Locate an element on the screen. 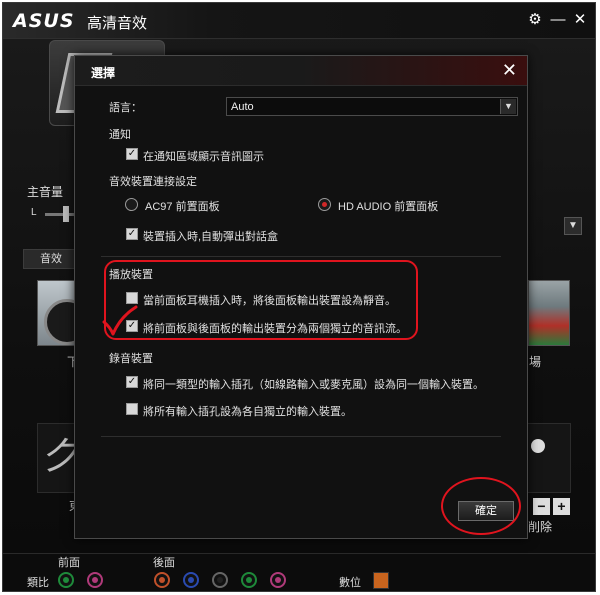 This screenshot has width=600, height=595. dialog-title-bar: 選擇 ✕ is located at coordinates (301, 71).